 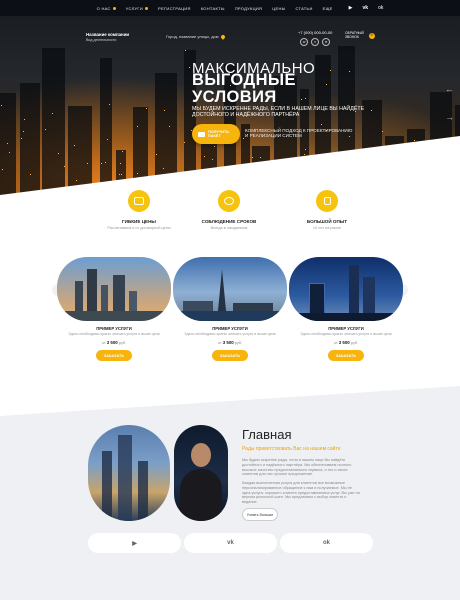 I want to click on youtube-icon: ▶, so click(x=351, y=8).